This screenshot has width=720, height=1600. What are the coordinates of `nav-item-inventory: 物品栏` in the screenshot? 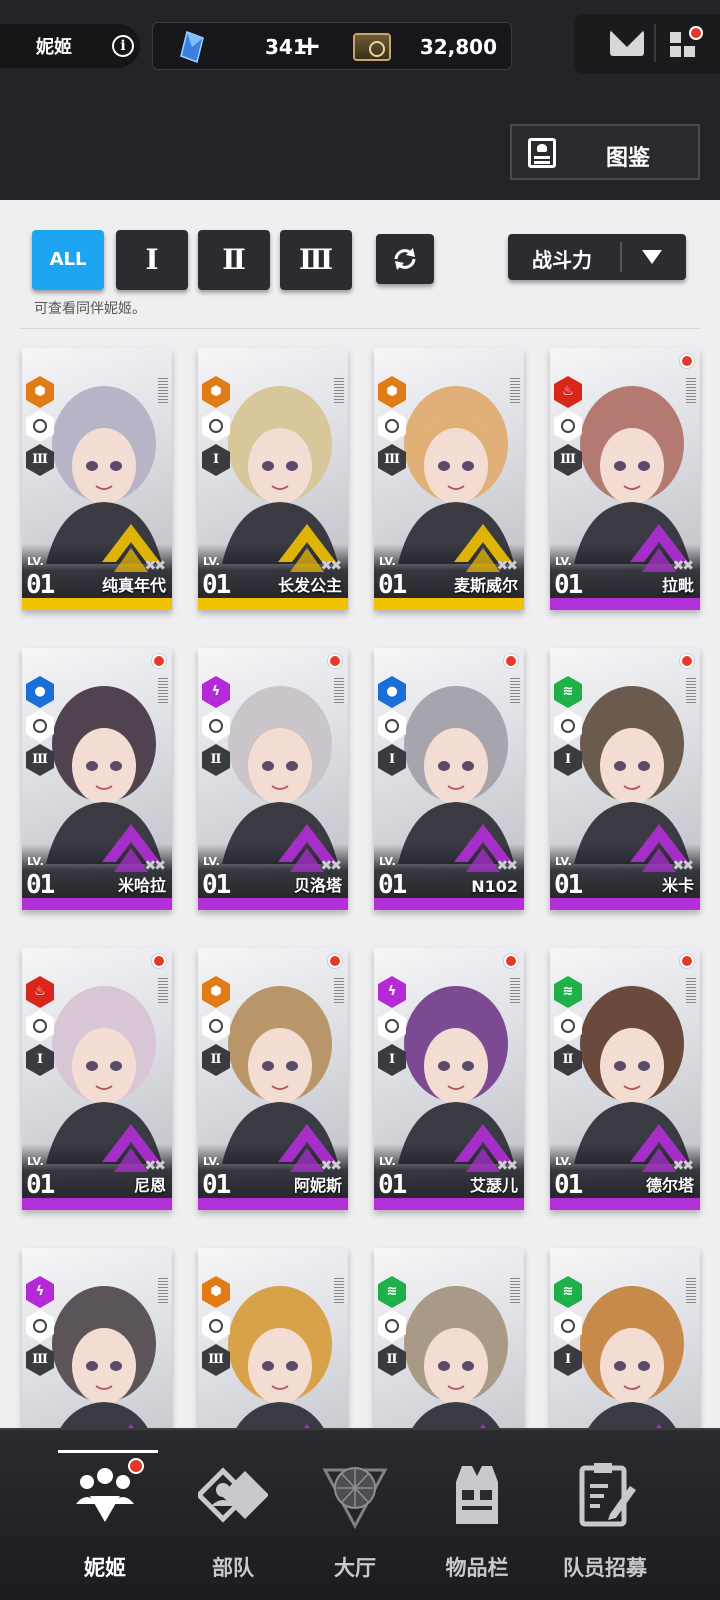 It's located at (477, 1505).